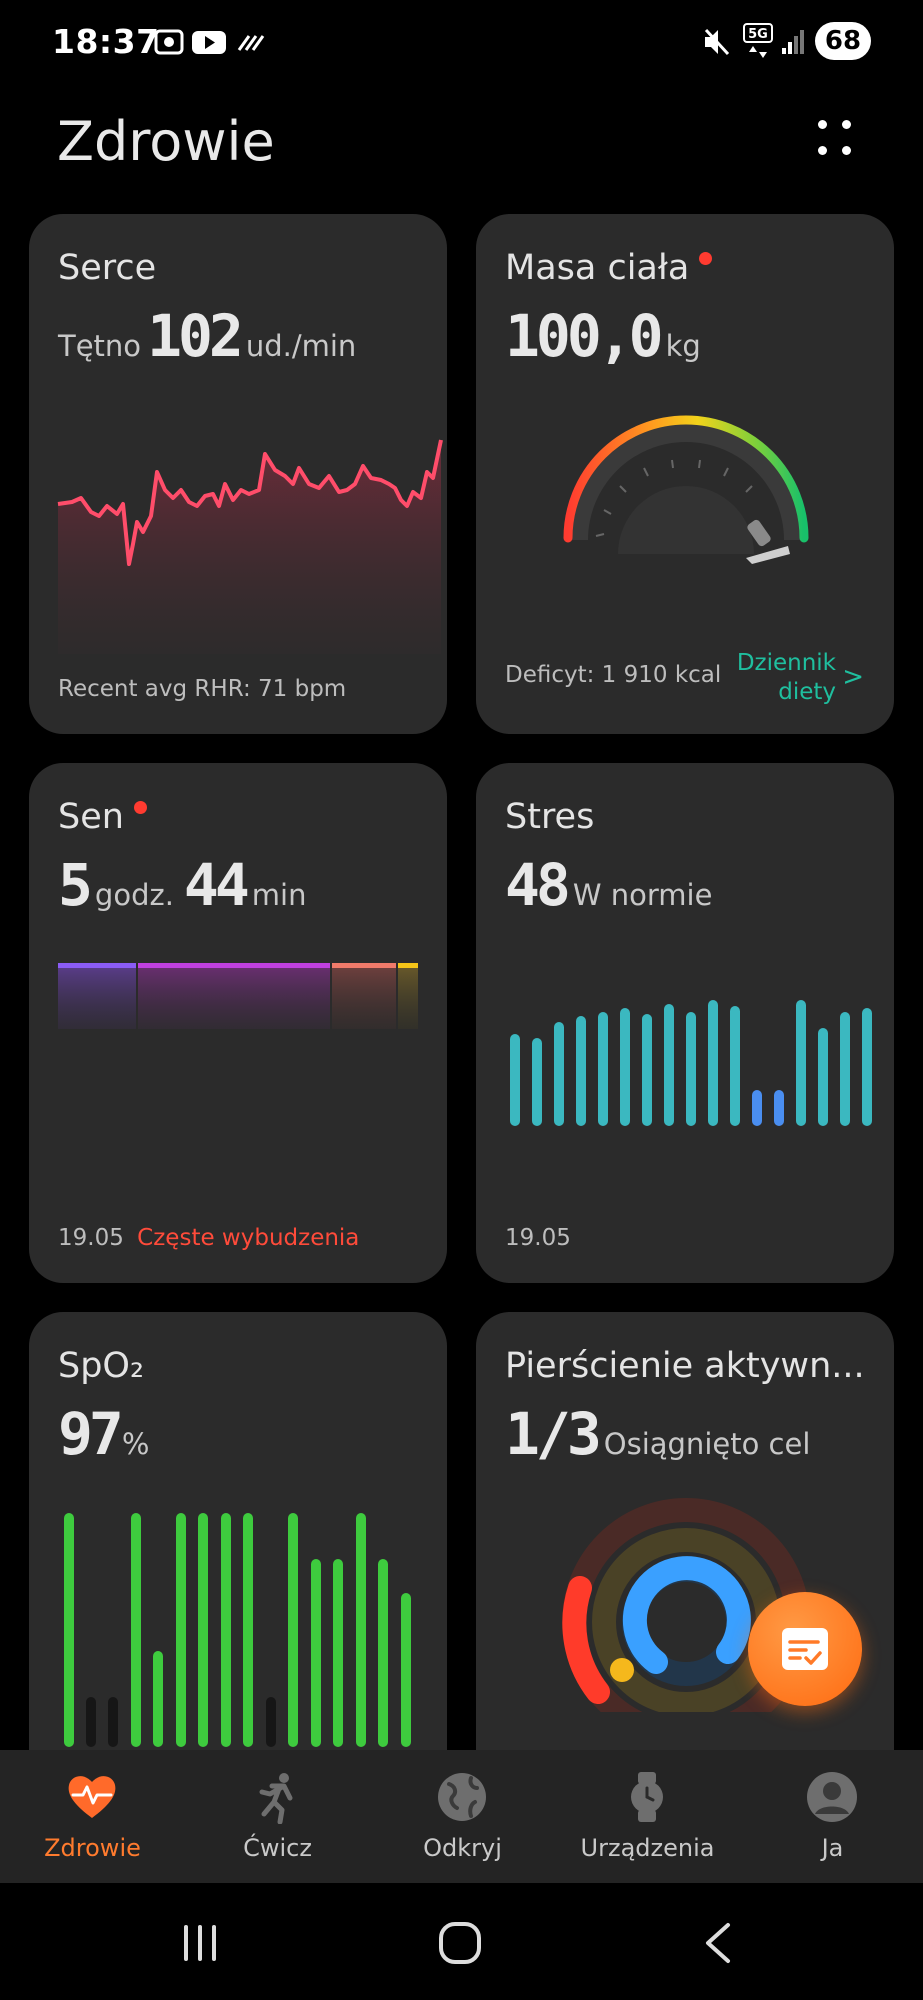 The width and height of the screenshot is (923, 2000). Describe the element at coordinates (202, 689) in the screenshot. I see `heart-rhr-footer: Recent avg RHR: 71 bpm` at that location.